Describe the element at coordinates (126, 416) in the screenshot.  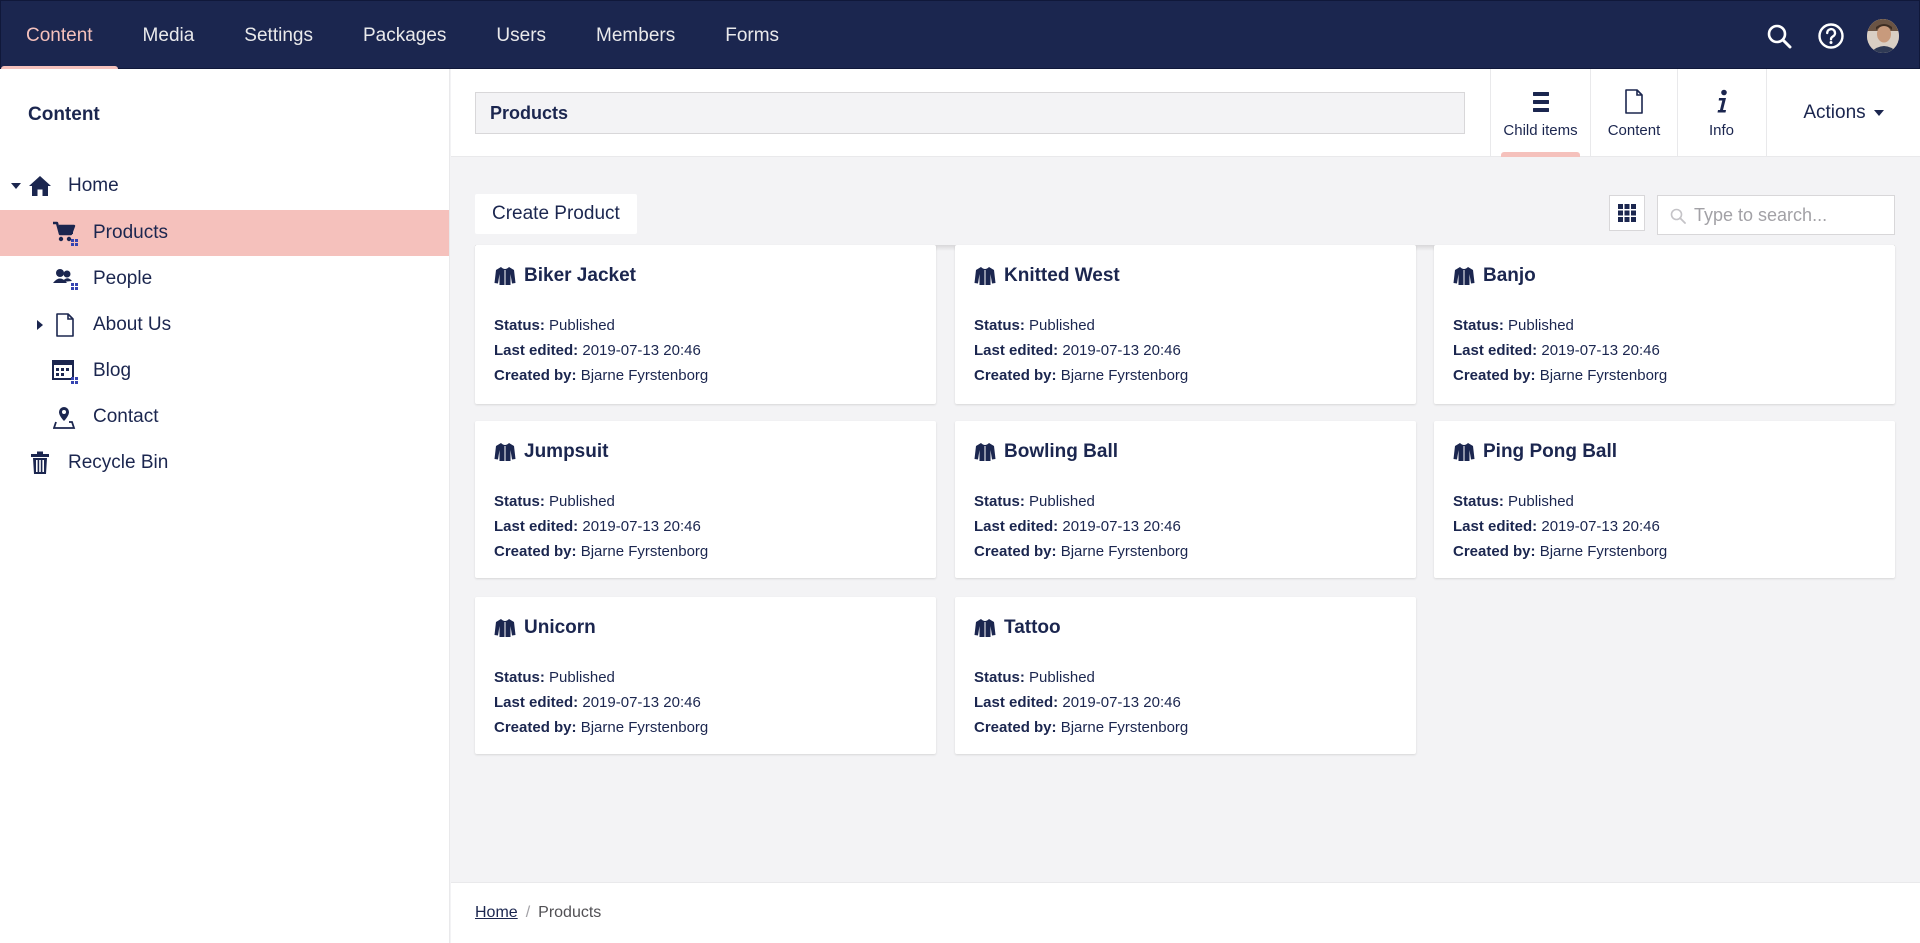
I see `tree-item-label: Contact` at that location.